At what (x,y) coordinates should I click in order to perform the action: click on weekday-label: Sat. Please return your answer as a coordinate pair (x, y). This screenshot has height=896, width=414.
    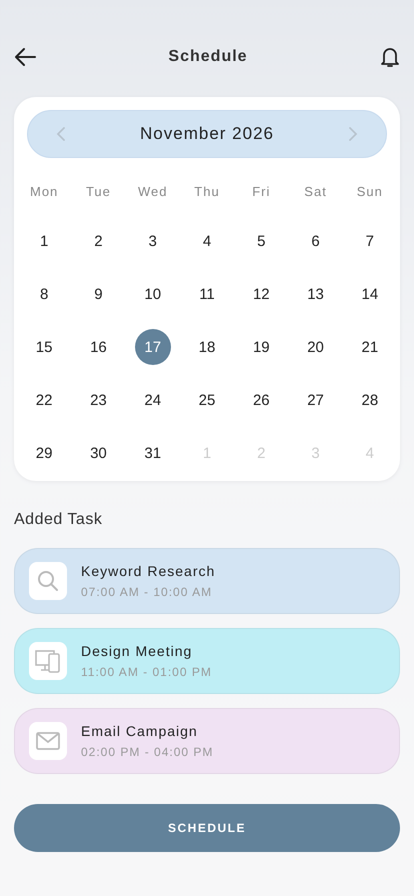
    Looking at the image, I should click on (315, 191).